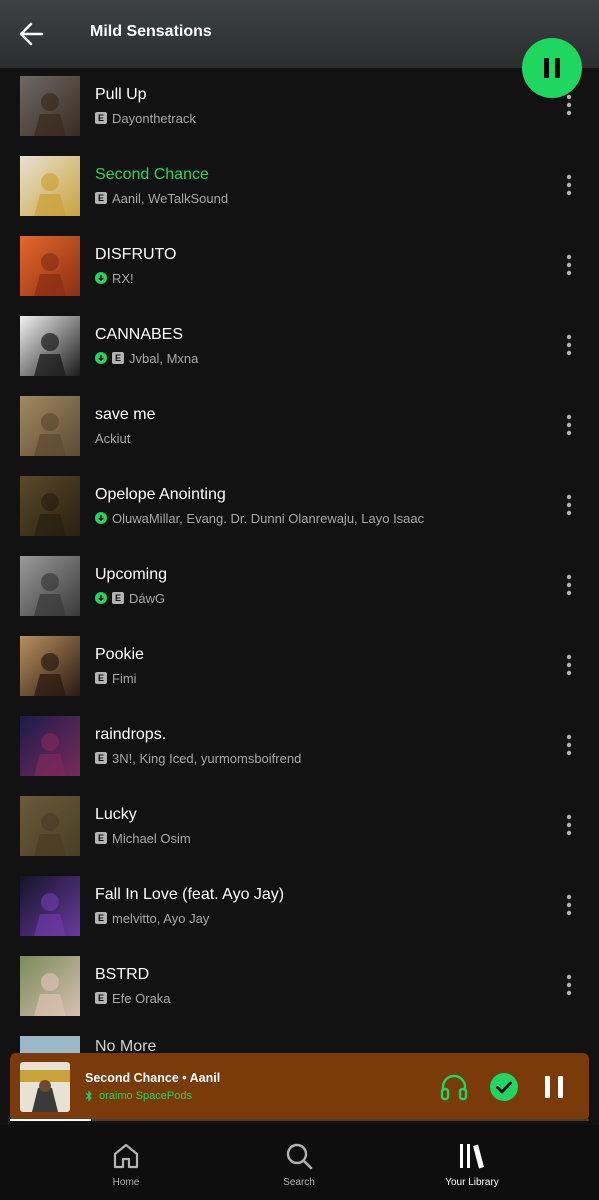 This screenshot has height=1200, width=599. Describe the element at coordinates (299, 1087) in the screenshot. I see `now-playing-bar: Second Chance • Aanil oraimo SpacePods` at that location.